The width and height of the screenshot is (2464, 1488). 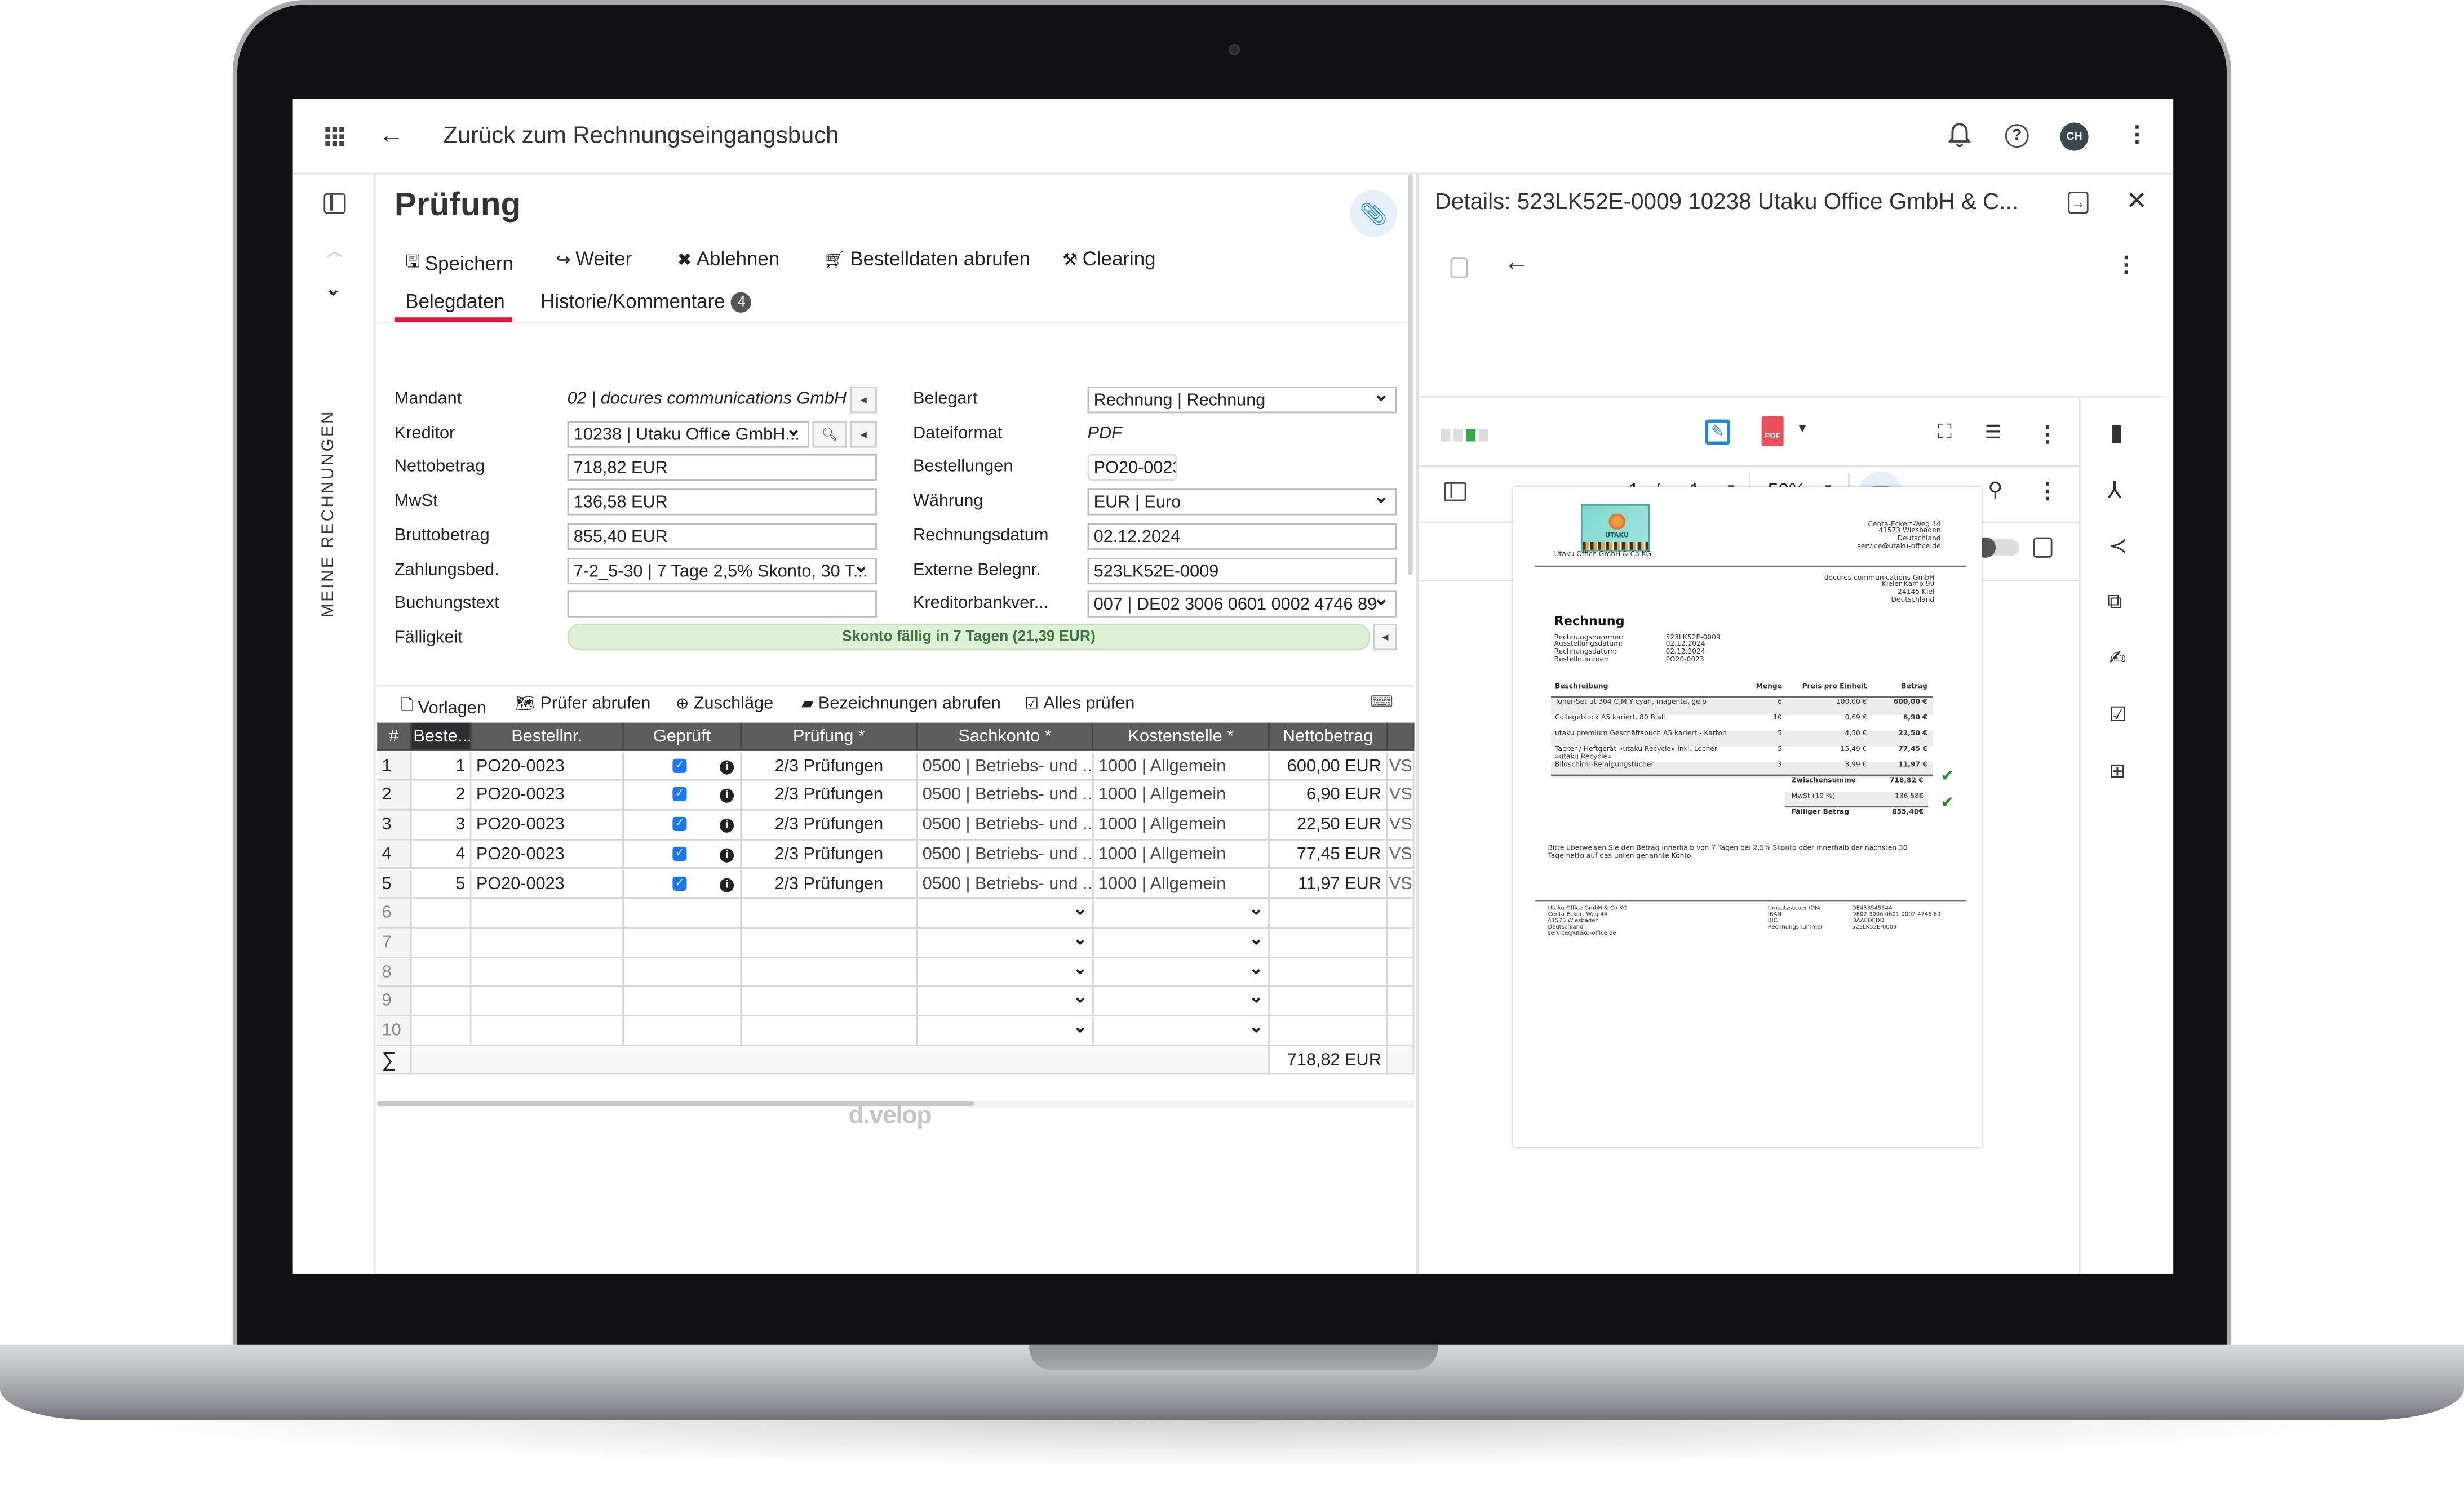 I want to click on collapse-button: ◂, so click(x=863, y=433).